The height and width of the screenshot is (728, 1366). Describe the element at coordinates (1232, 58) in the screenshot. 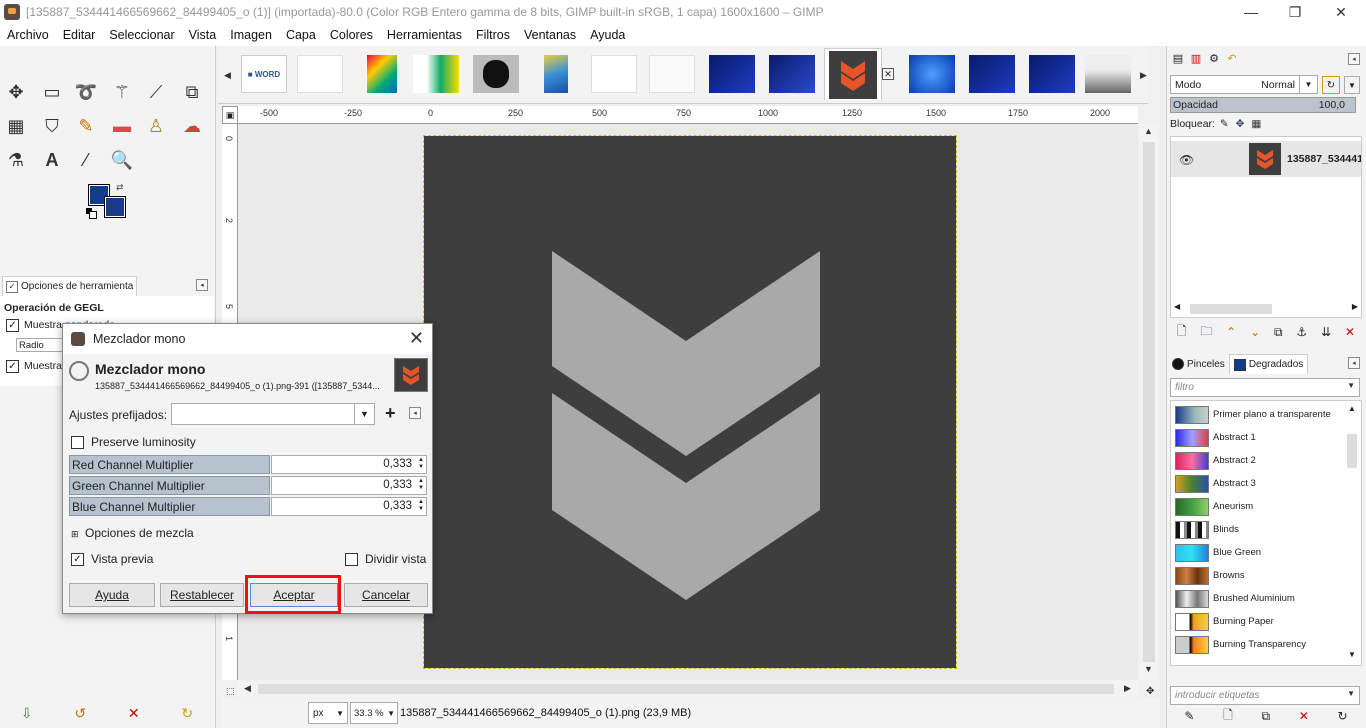

I see `undo-history-tab-icon: ↶` at that location.